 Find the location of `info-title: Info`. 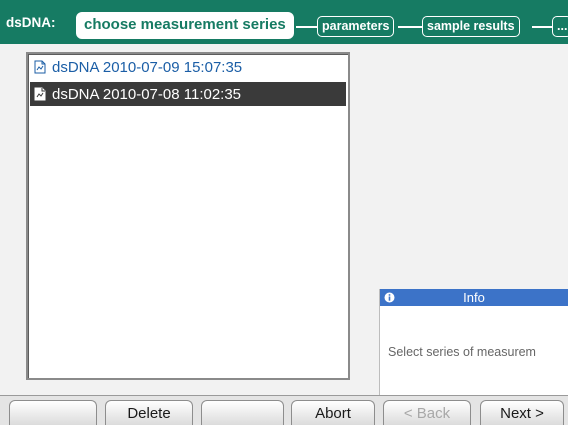

info-title: Info is located at coordinates (474, 297).